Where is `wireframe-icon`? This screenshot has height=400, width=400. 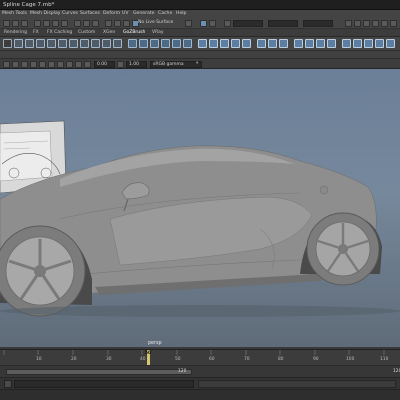 wireframe-icon is located at coordinates (60, 64).